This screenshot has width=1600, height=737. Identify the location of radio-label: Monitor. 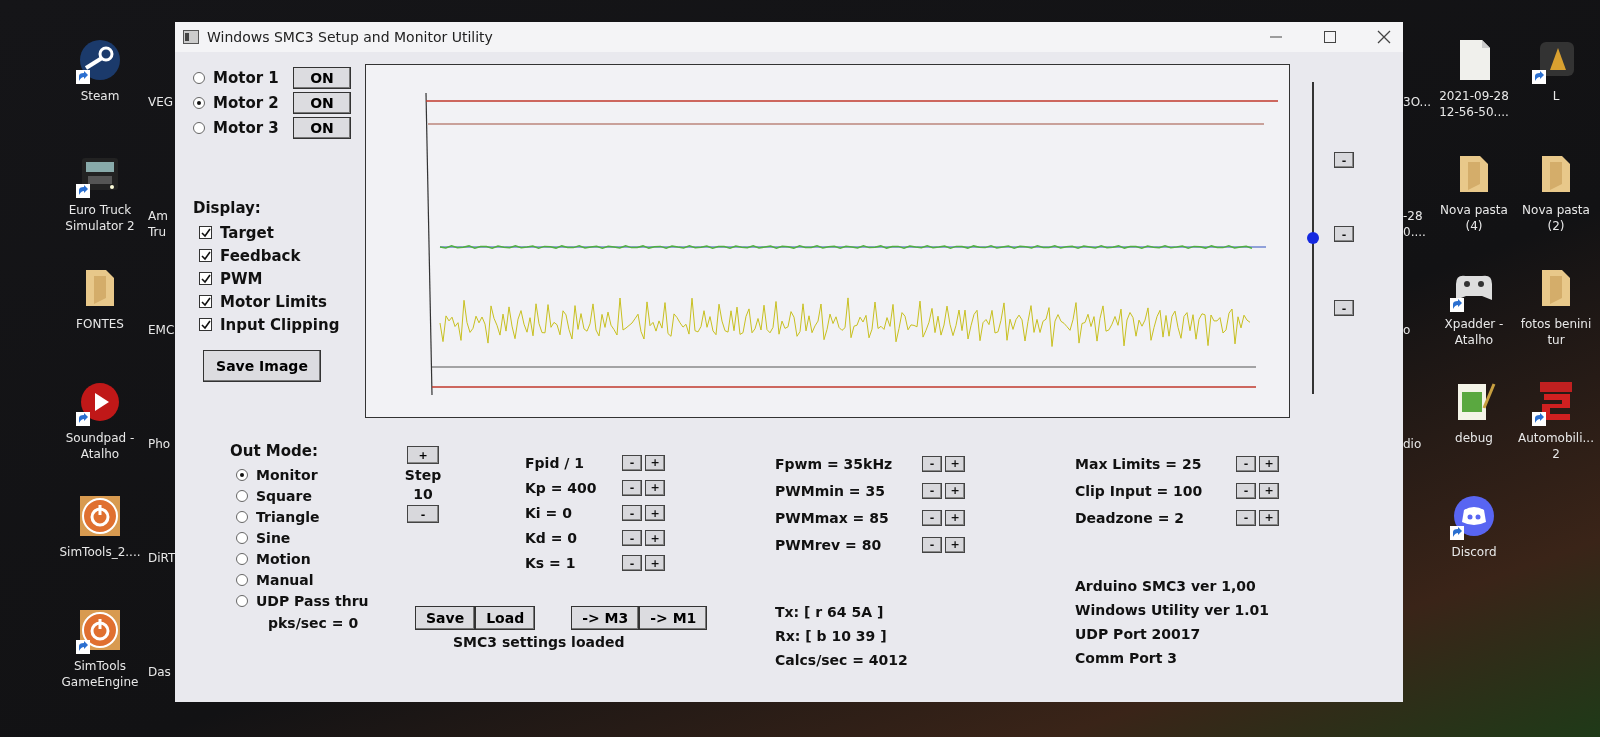
(287, 474).